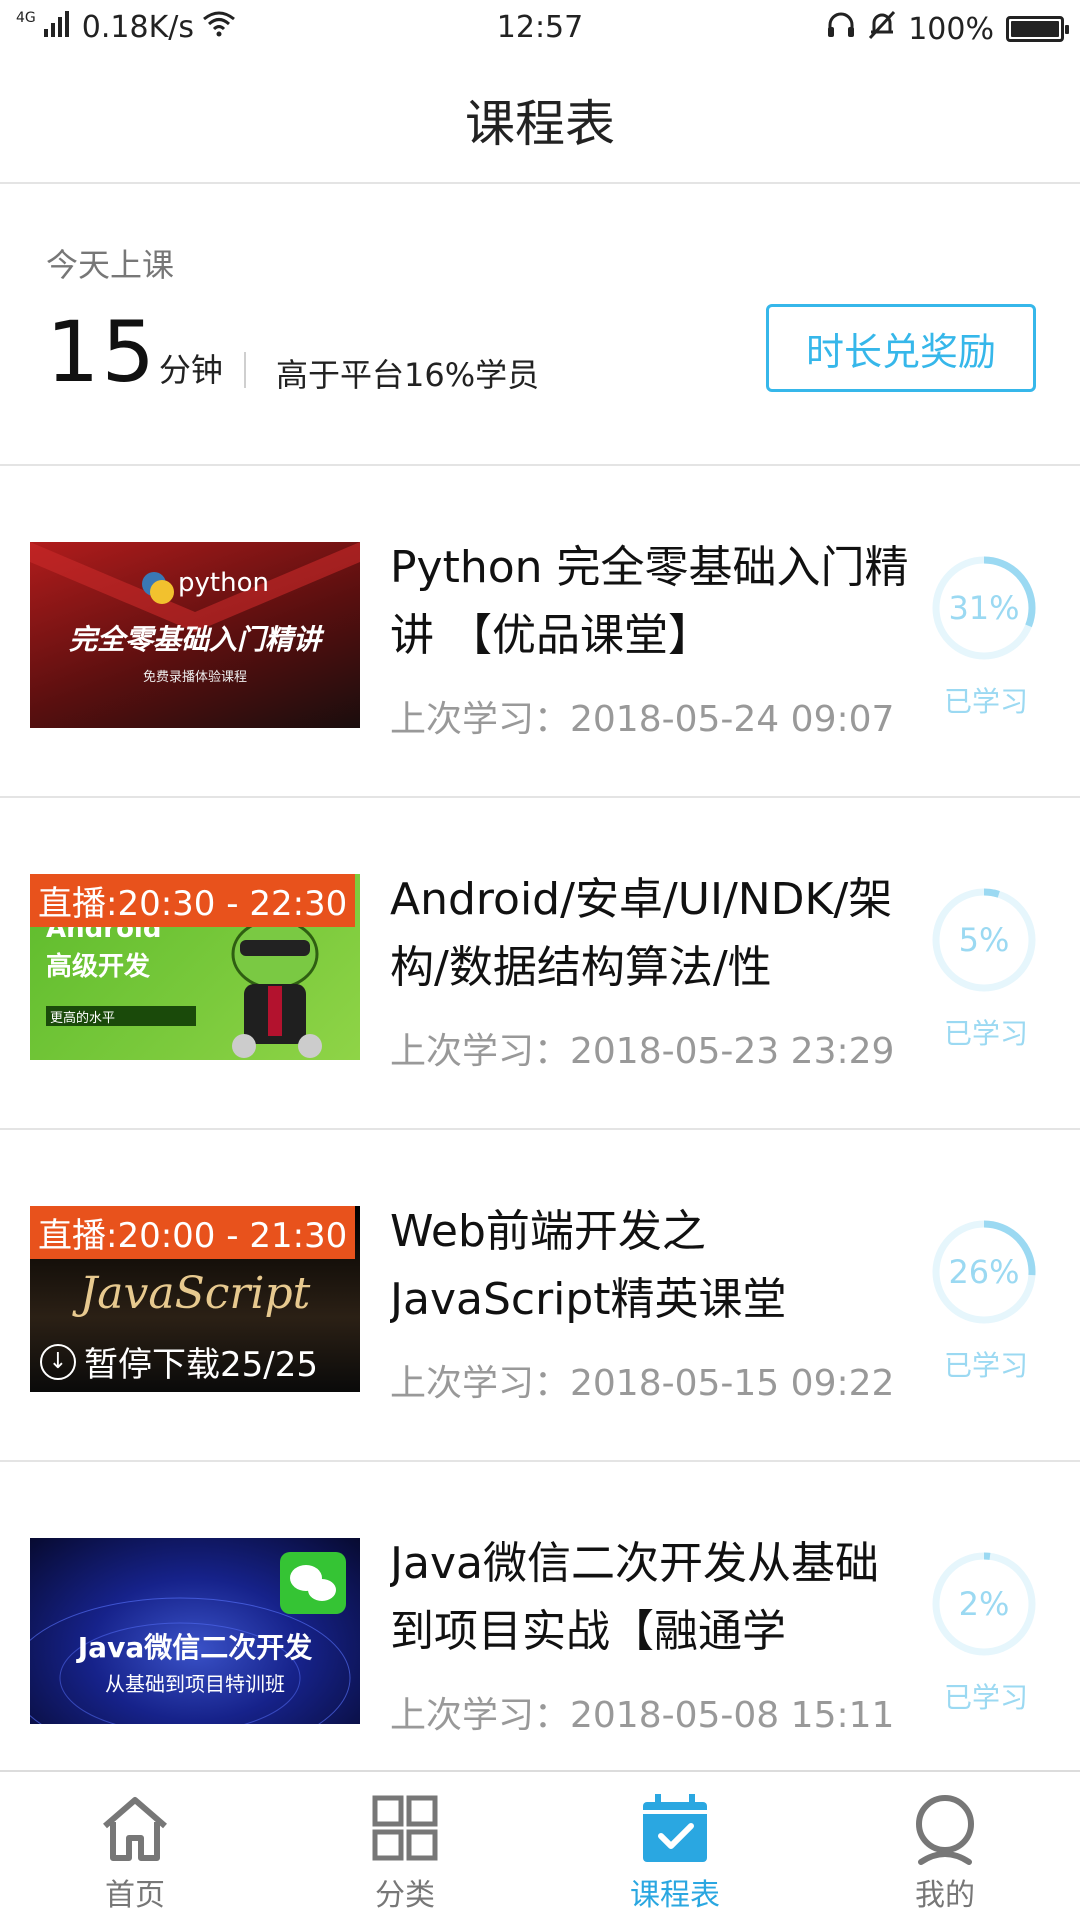 The image size is (1080, 1920). I want to click on thumb-brand: python, so click(223, 583).